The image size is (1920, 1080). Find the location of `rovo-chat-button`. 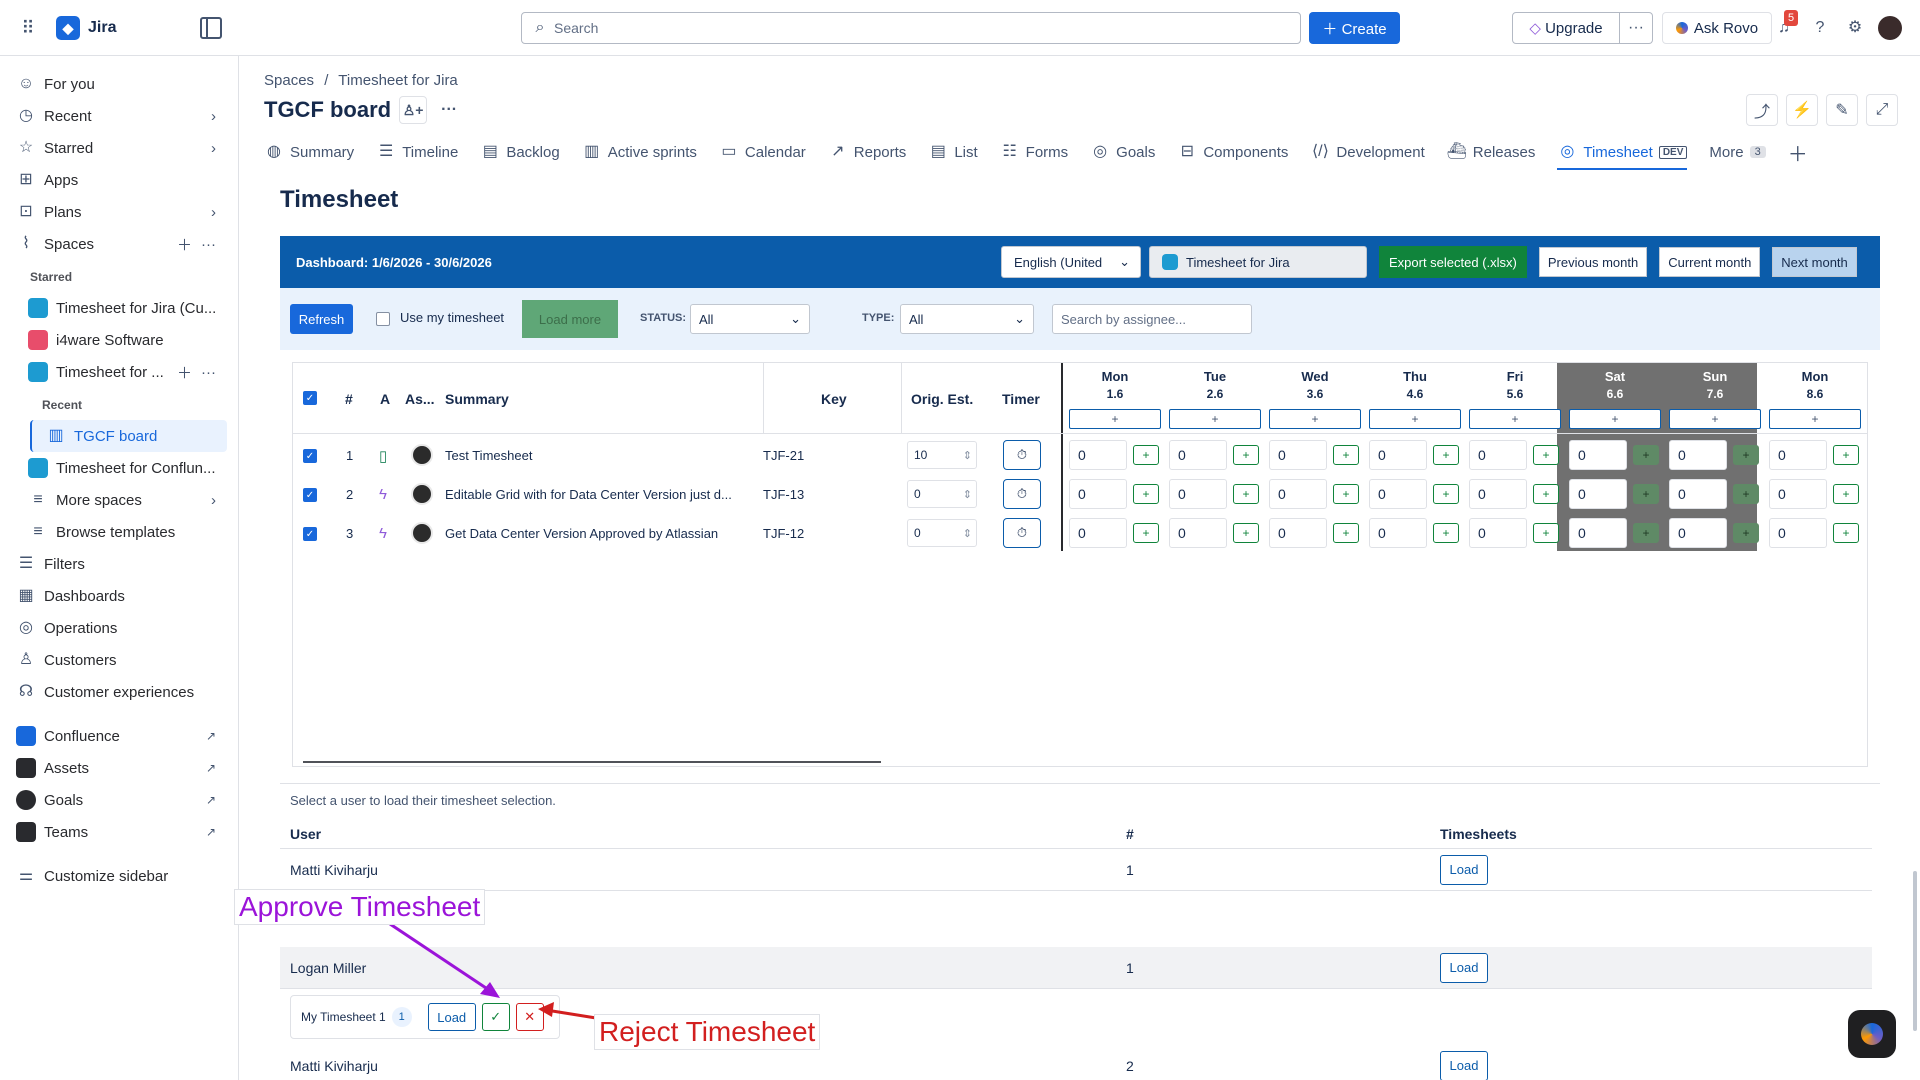

rovo-chat-button is located at coordinates (1872, 1034).